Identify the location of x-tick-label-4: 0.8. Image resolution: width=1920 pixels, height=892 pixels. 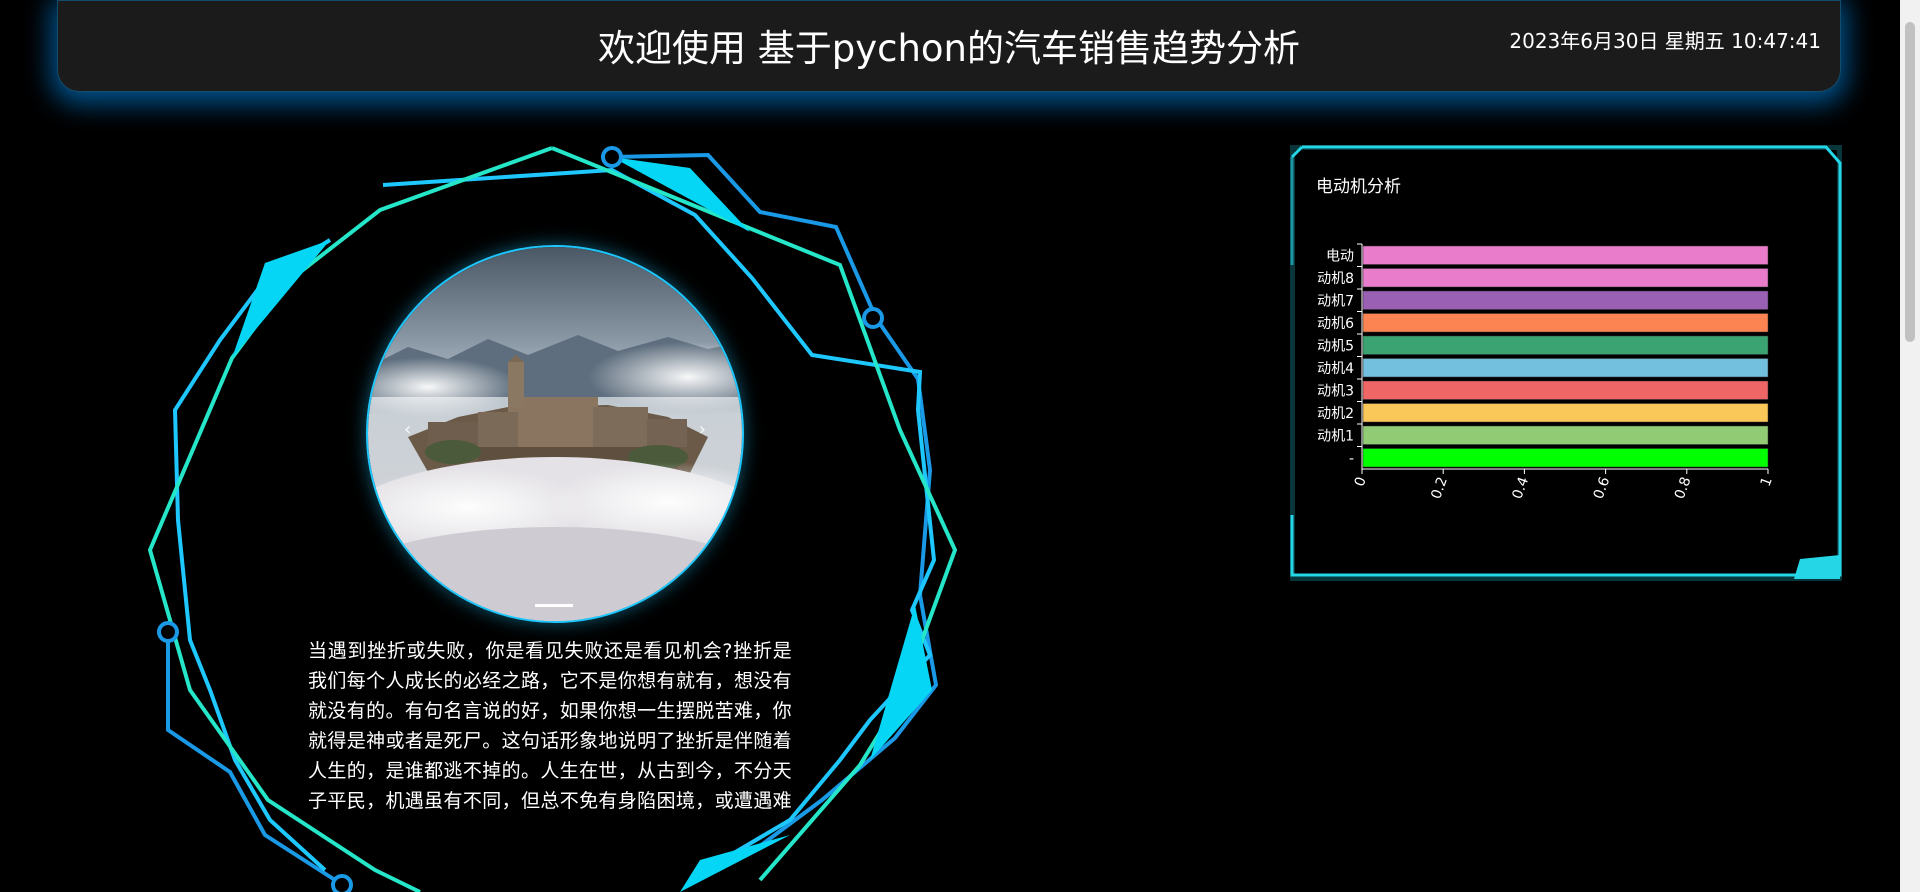
(1683, 488).